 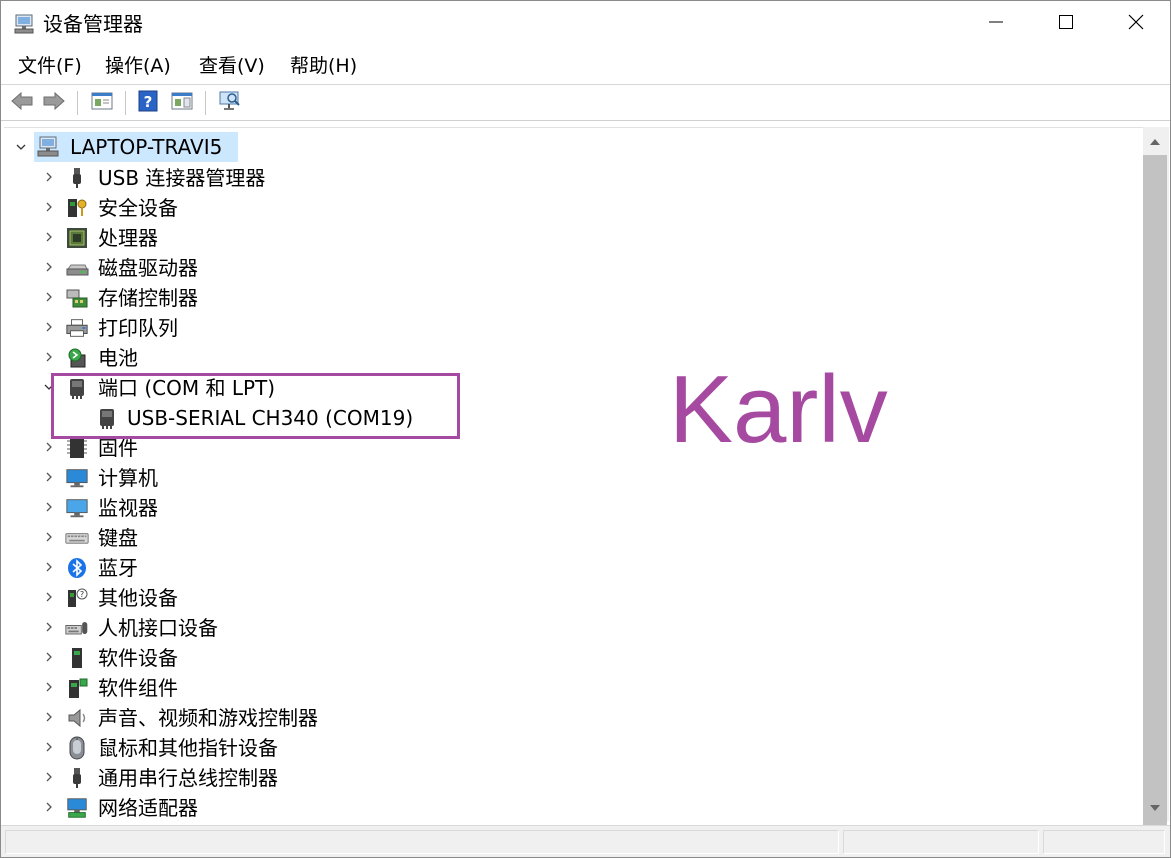 What do you see at coordinates (778, 409) in the screenshot?
I see `watermark-text: Karlv` at bounding box center [778, 409].